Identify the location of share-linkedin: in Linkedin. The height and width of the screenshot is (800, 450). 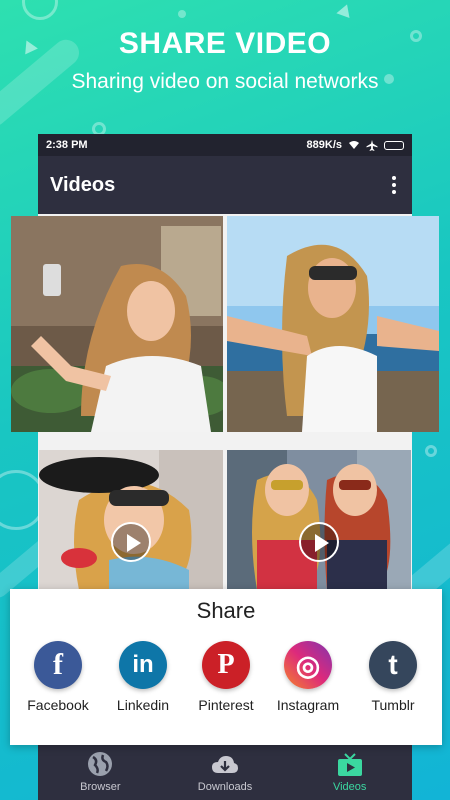
(143, 677).